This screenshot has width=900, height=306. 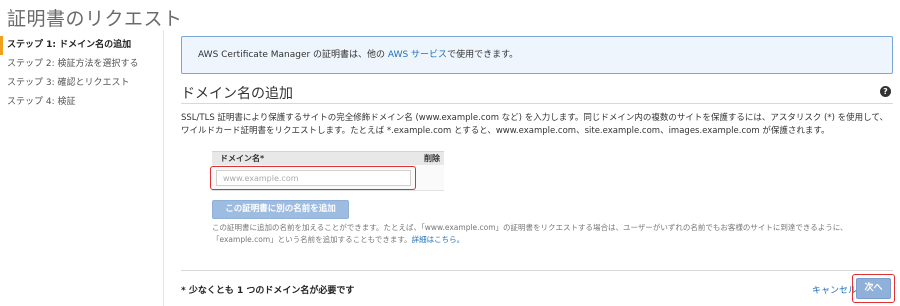 I want to click on aws-services-link: AWS サービス, so click(x=417, y=55).